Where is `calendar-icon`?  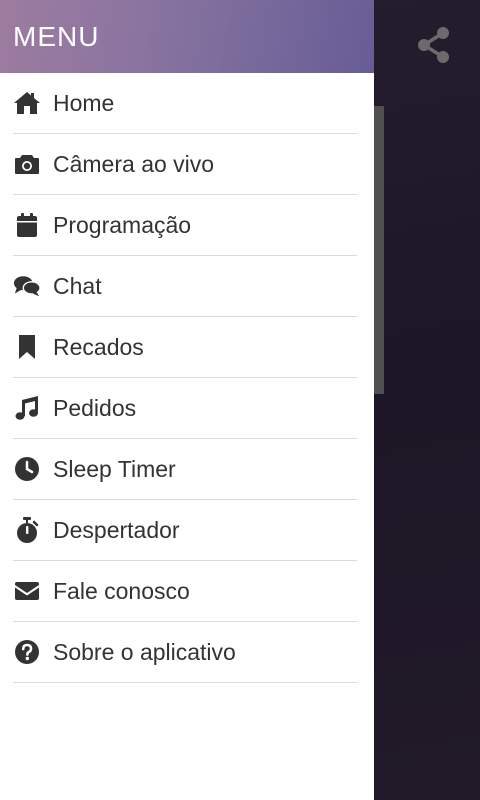
calendar-icon is located at coordinates (27, 225).